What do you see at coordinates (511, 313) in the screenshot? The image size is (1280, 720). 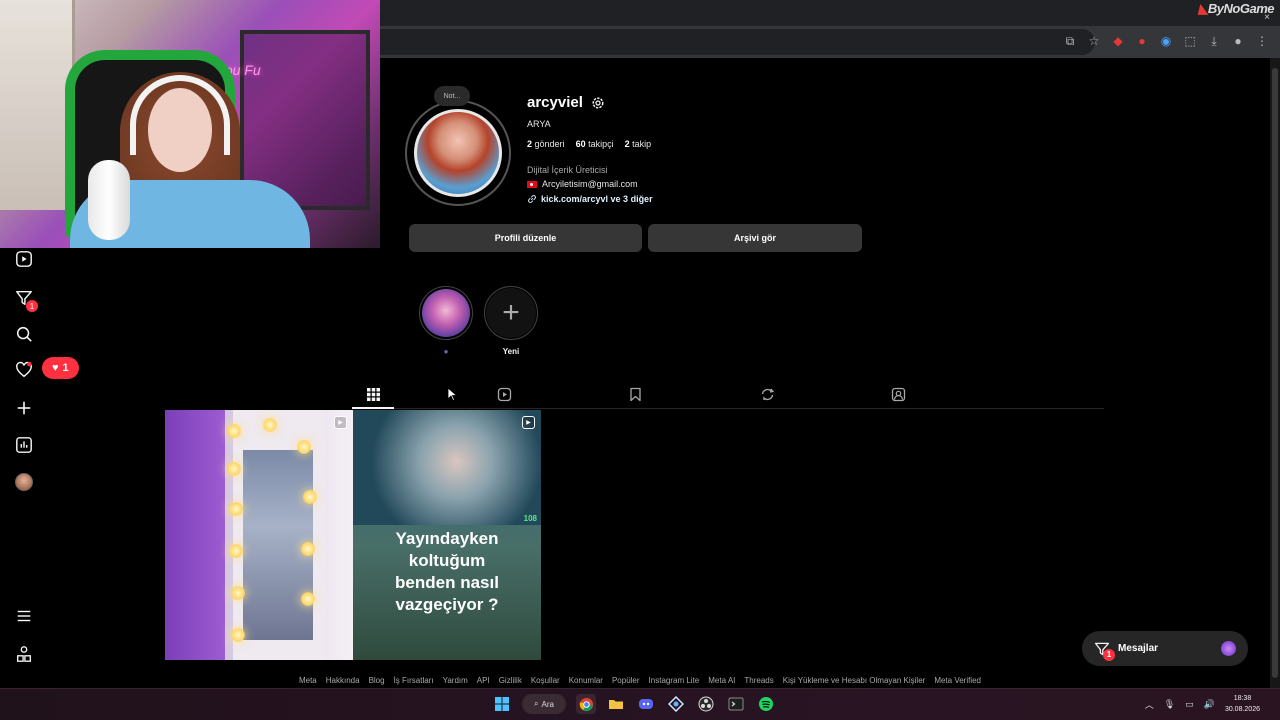 I see `new-highlight-button: +` at bounding box center [511, 313].